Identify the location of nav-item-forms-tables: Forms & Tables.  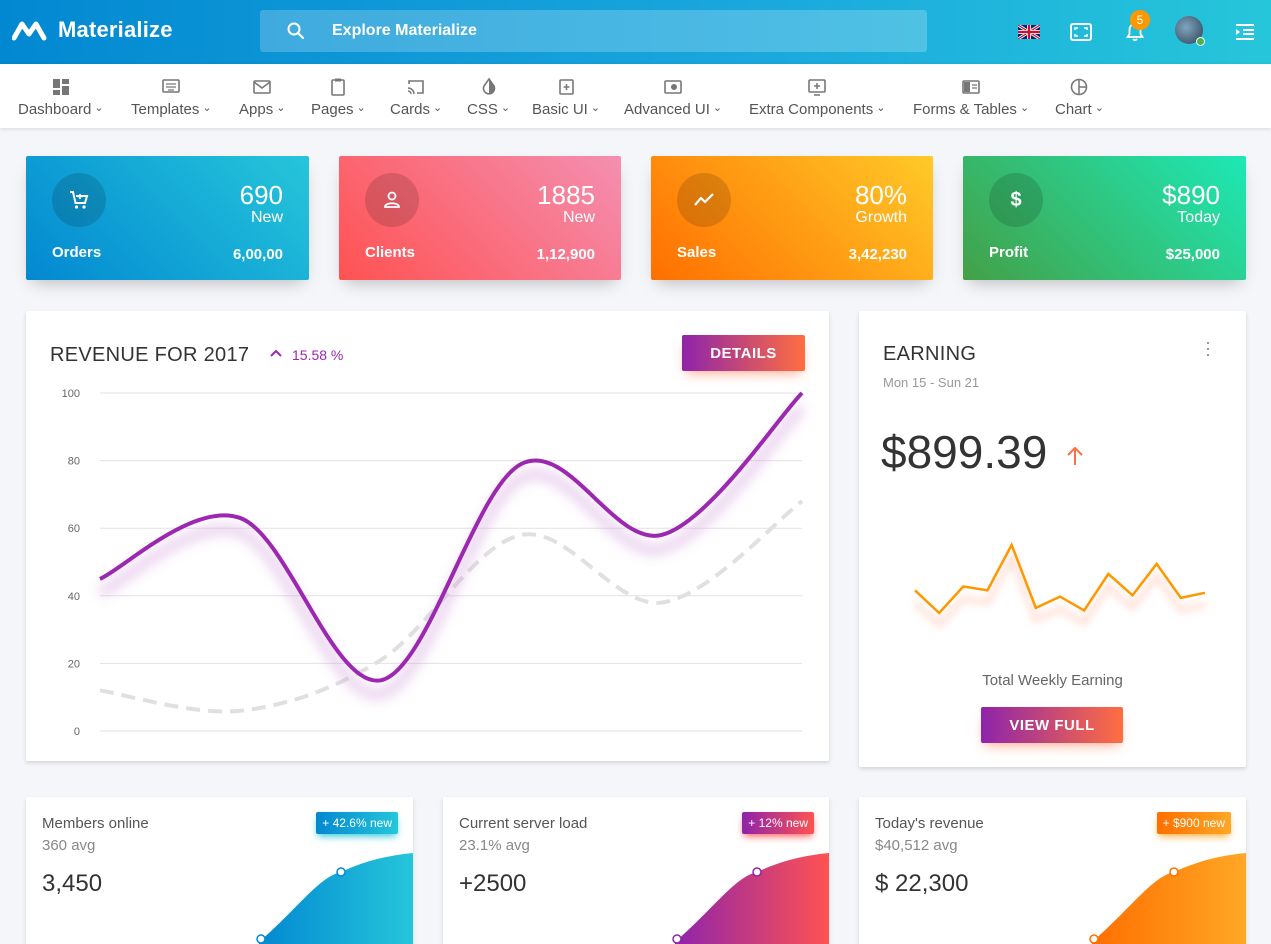
(971, 96).